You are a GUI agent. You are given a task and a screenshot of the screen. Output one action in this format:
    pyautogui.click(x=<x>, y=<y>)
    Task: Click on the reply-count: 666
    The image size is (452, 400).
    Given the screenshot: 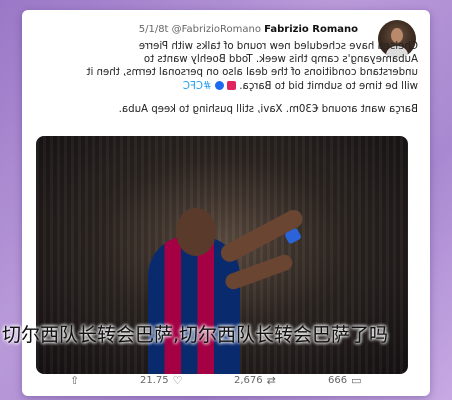 What is the action you would take?
    pyautogui.click(x=338, y=380)
    